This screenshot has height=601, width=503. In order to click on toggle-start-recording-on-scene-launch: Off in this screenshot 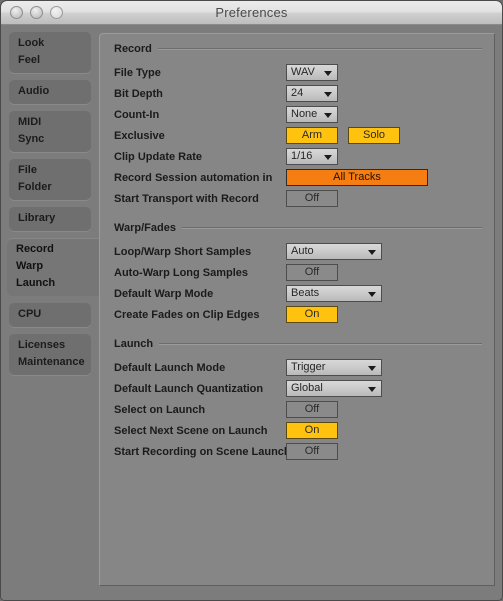, I will do `click(312, 451)`.